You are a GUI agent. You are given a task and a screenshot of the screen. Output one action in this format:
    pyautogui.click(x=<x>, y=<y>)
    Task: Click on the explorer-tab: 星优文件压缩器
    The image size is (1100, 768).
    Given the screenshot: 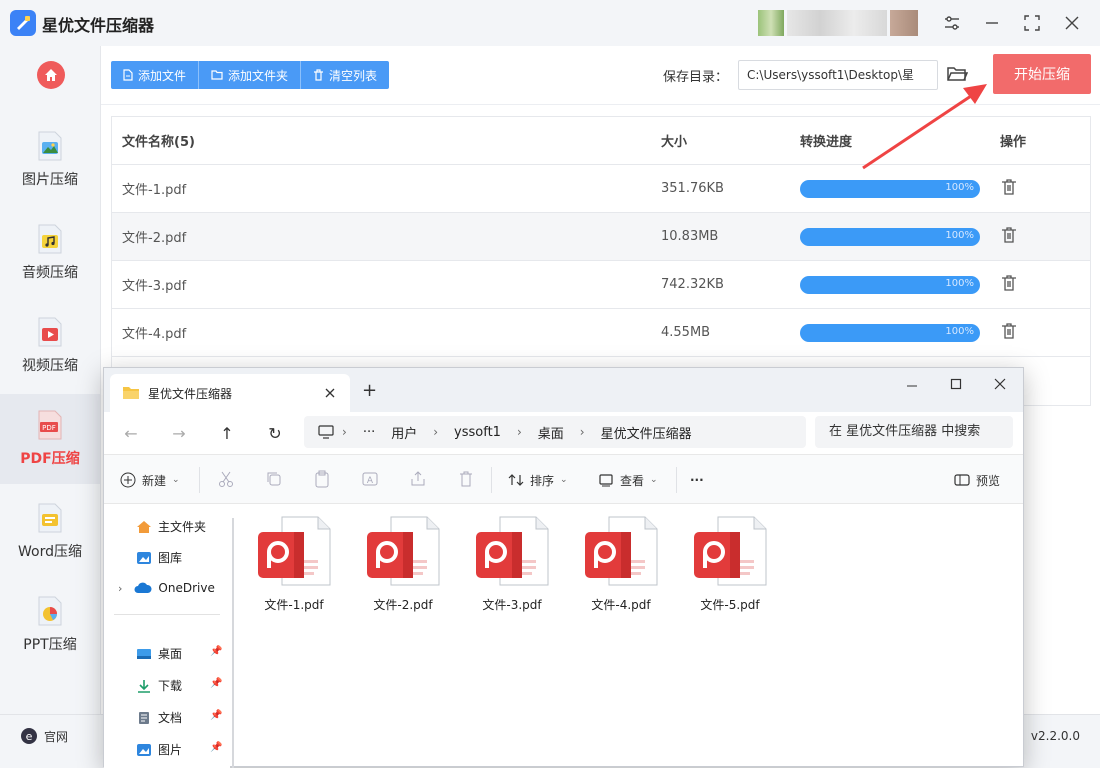 What is the action you would take?
    pyautogui.click(x=230, y=393)
    